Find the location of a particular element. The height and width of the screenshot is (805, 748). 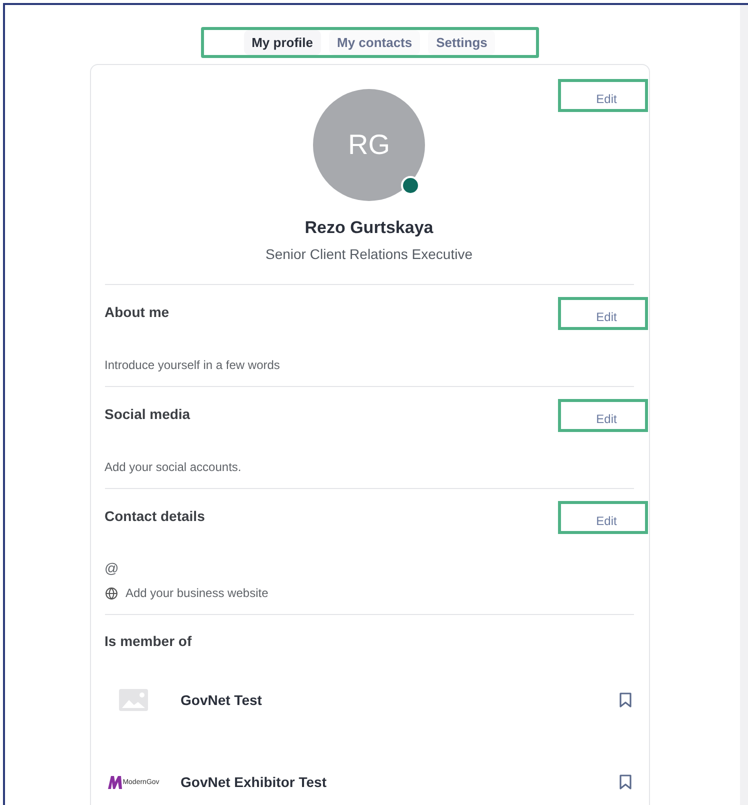

section-hint: Introduce yourself in a few words is located at coordinates (192, 365).